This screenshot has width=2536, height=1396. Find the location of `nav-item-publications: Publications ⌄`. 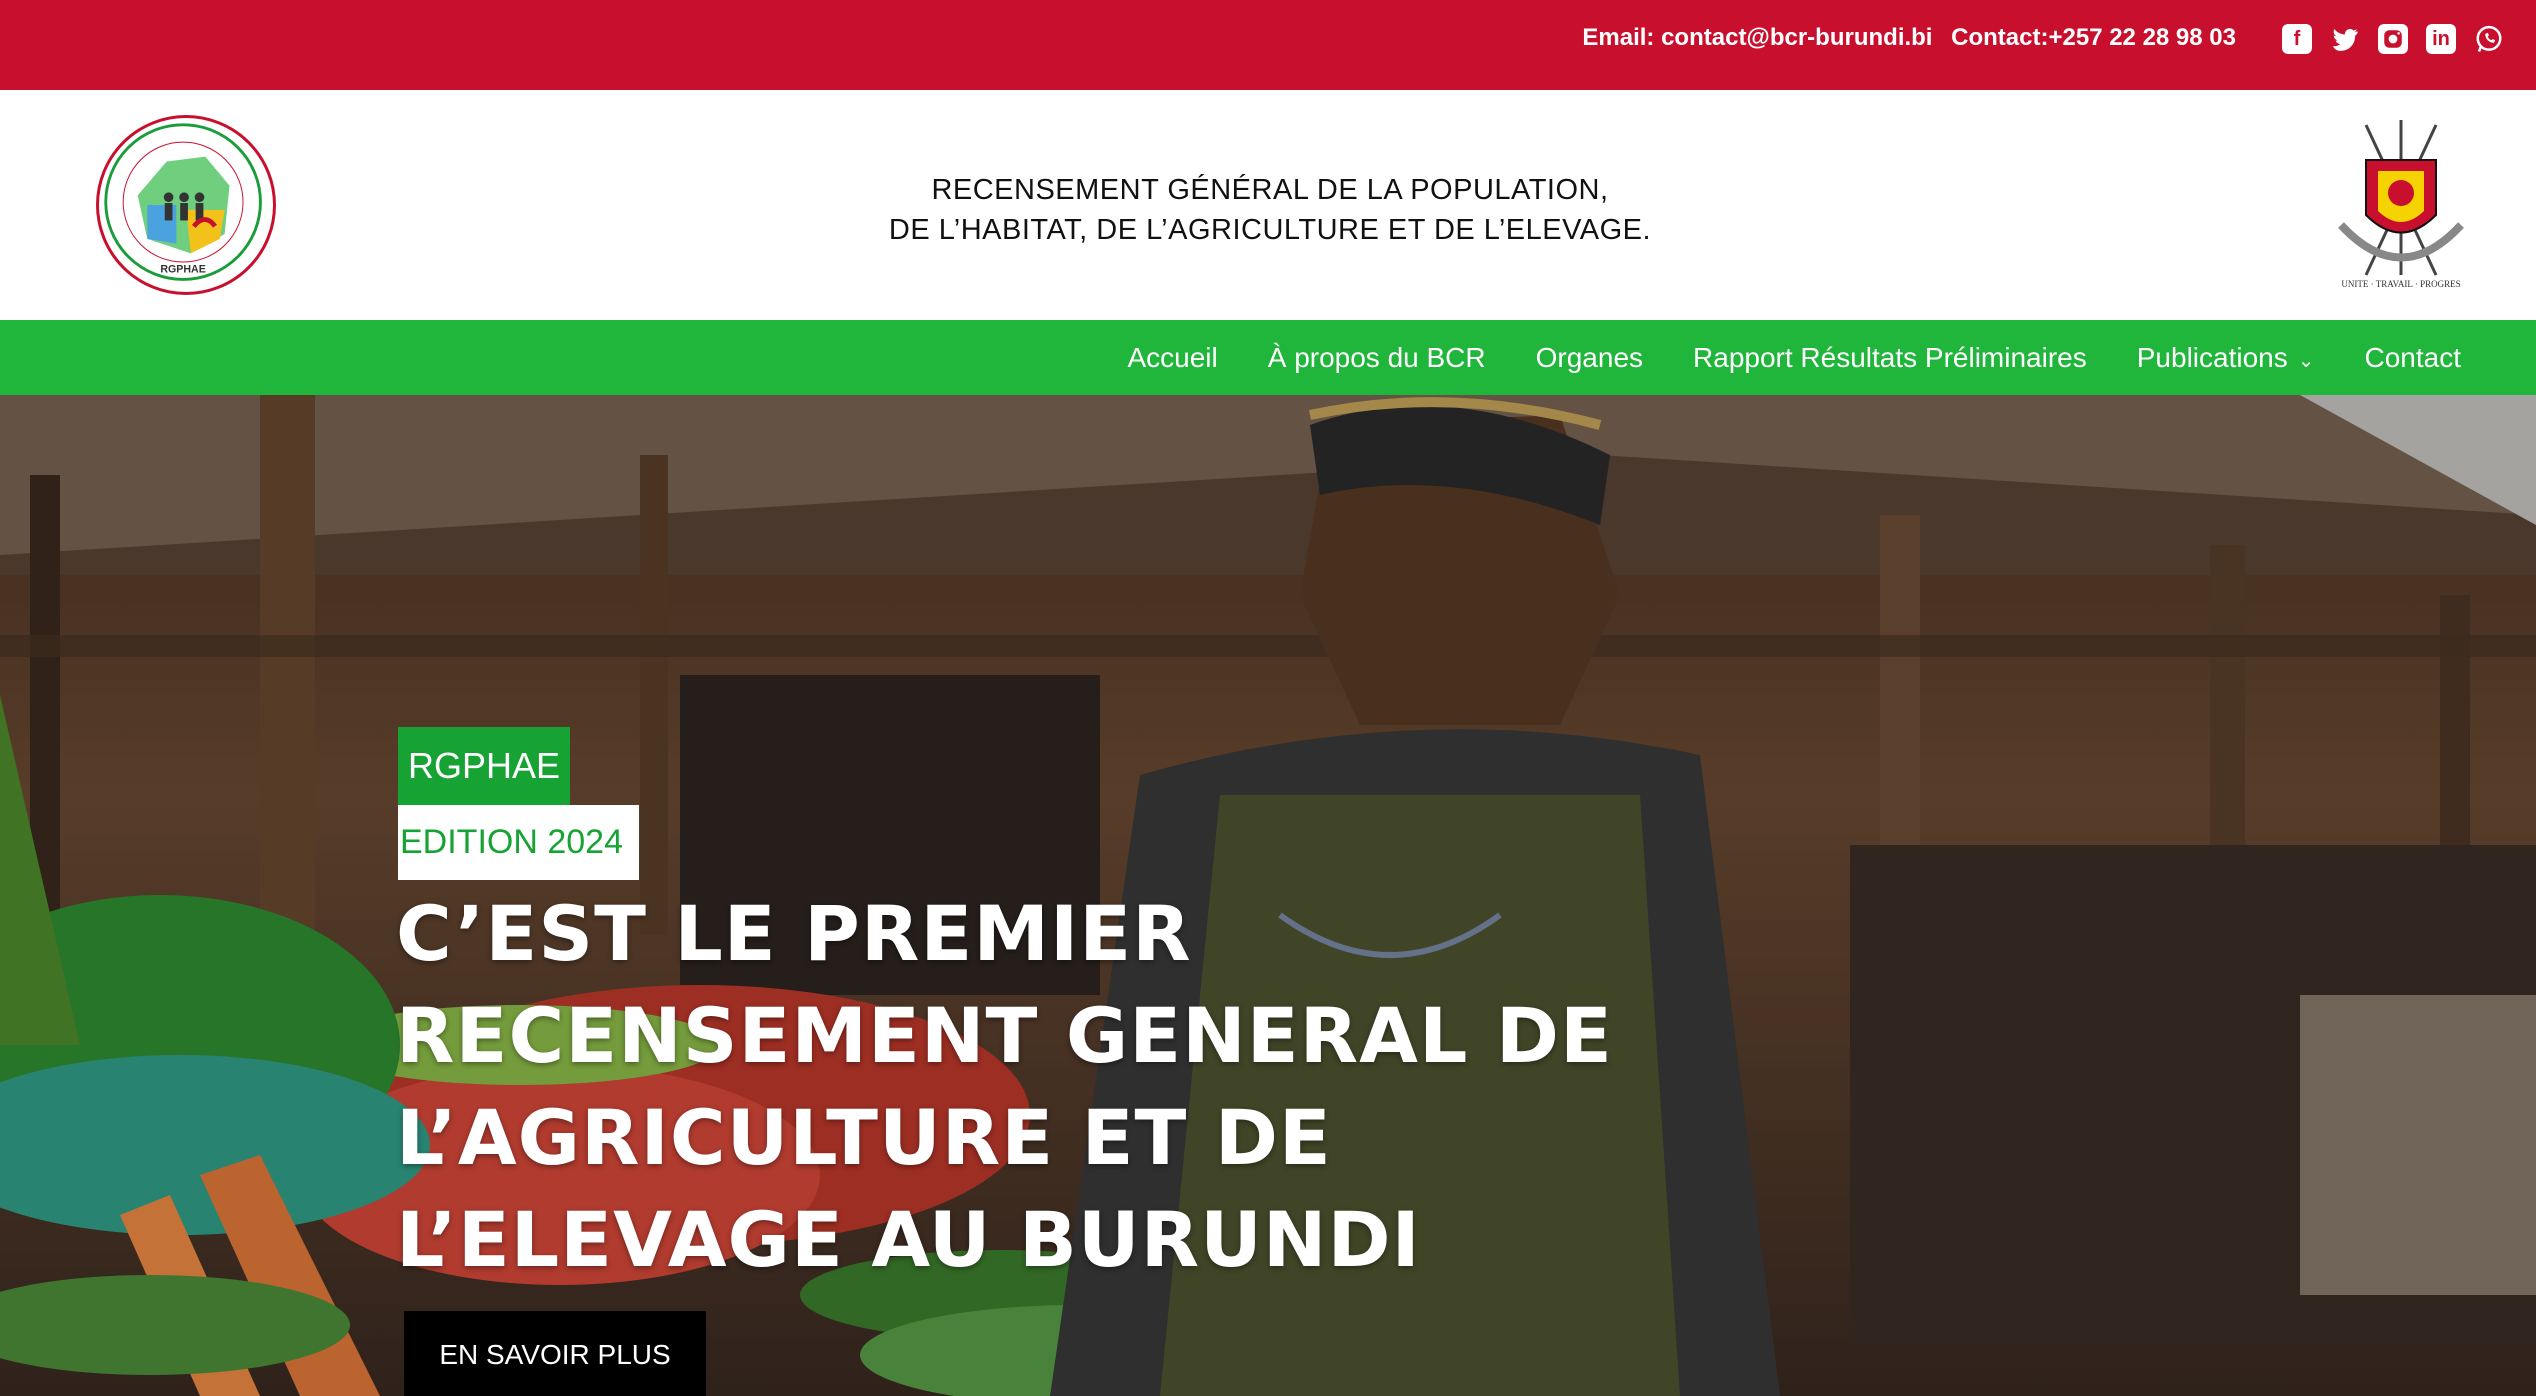

nav-item-publications: Publications ⌄ is located at coordinates (2226, 358).